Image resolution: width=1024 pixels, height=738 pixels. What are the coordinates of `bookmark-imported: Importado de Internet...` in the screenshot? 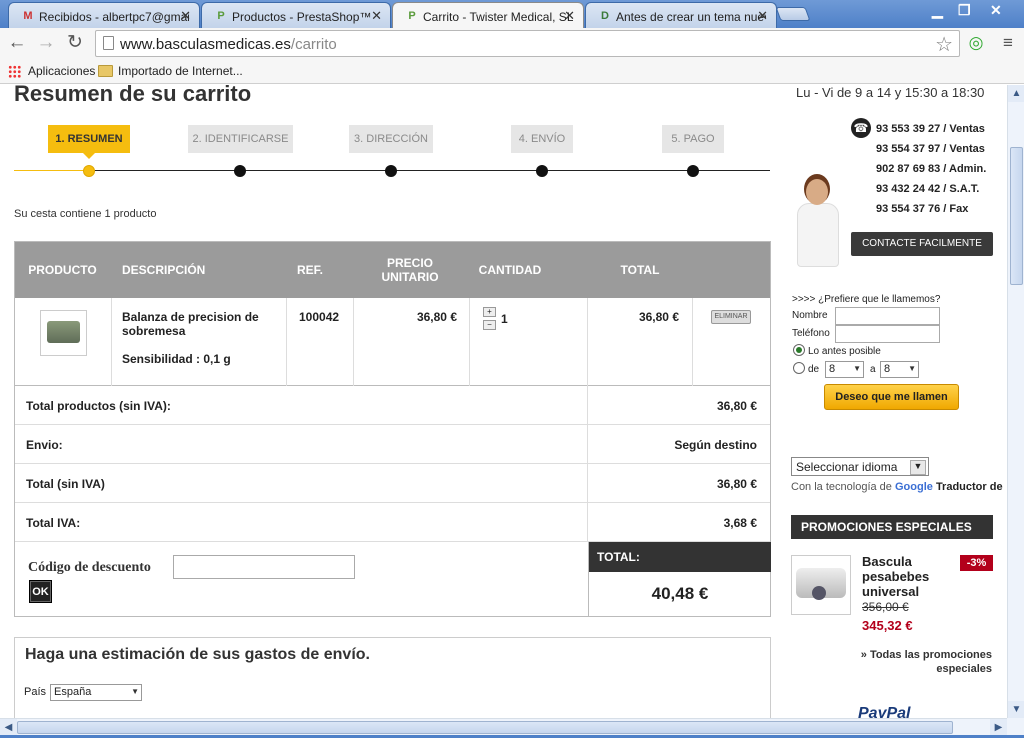 It's located at (170, 71).